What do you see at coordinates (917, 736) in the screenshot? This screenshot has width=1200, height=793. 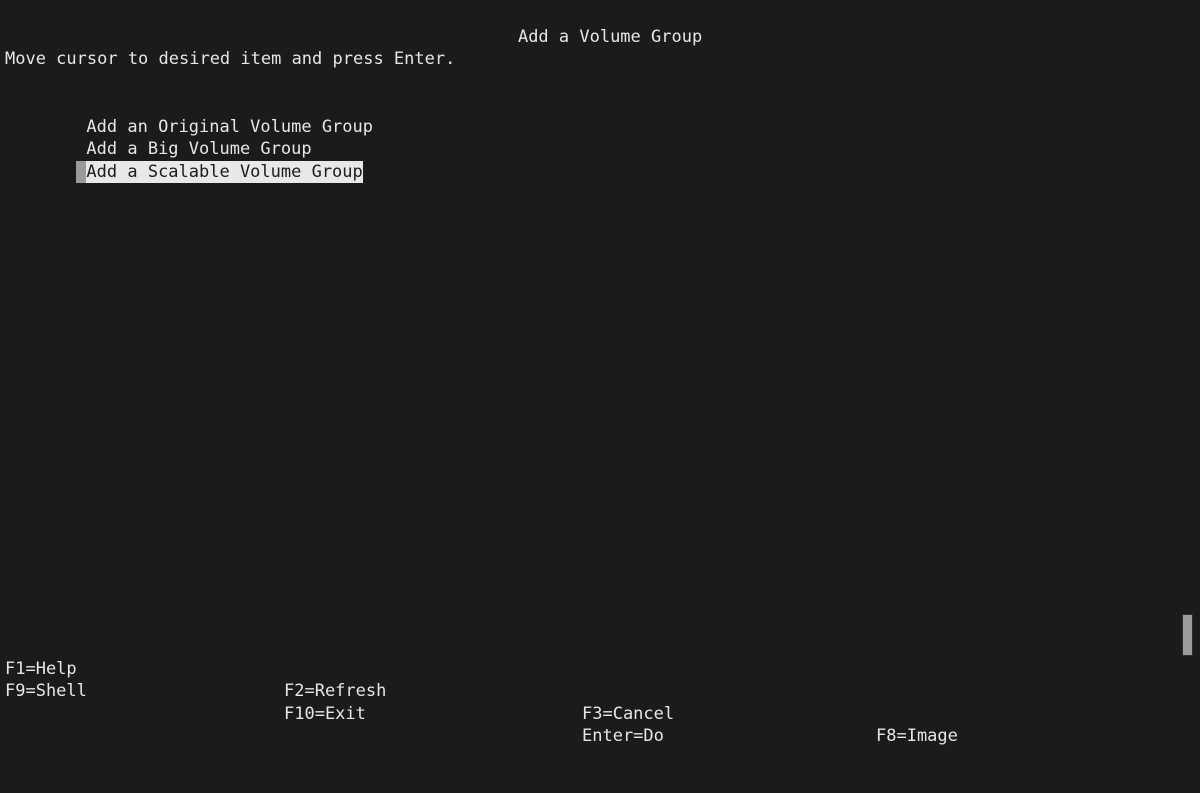 I see `fkey-f8-image: F8=Image` at bounding box center [917, 736].